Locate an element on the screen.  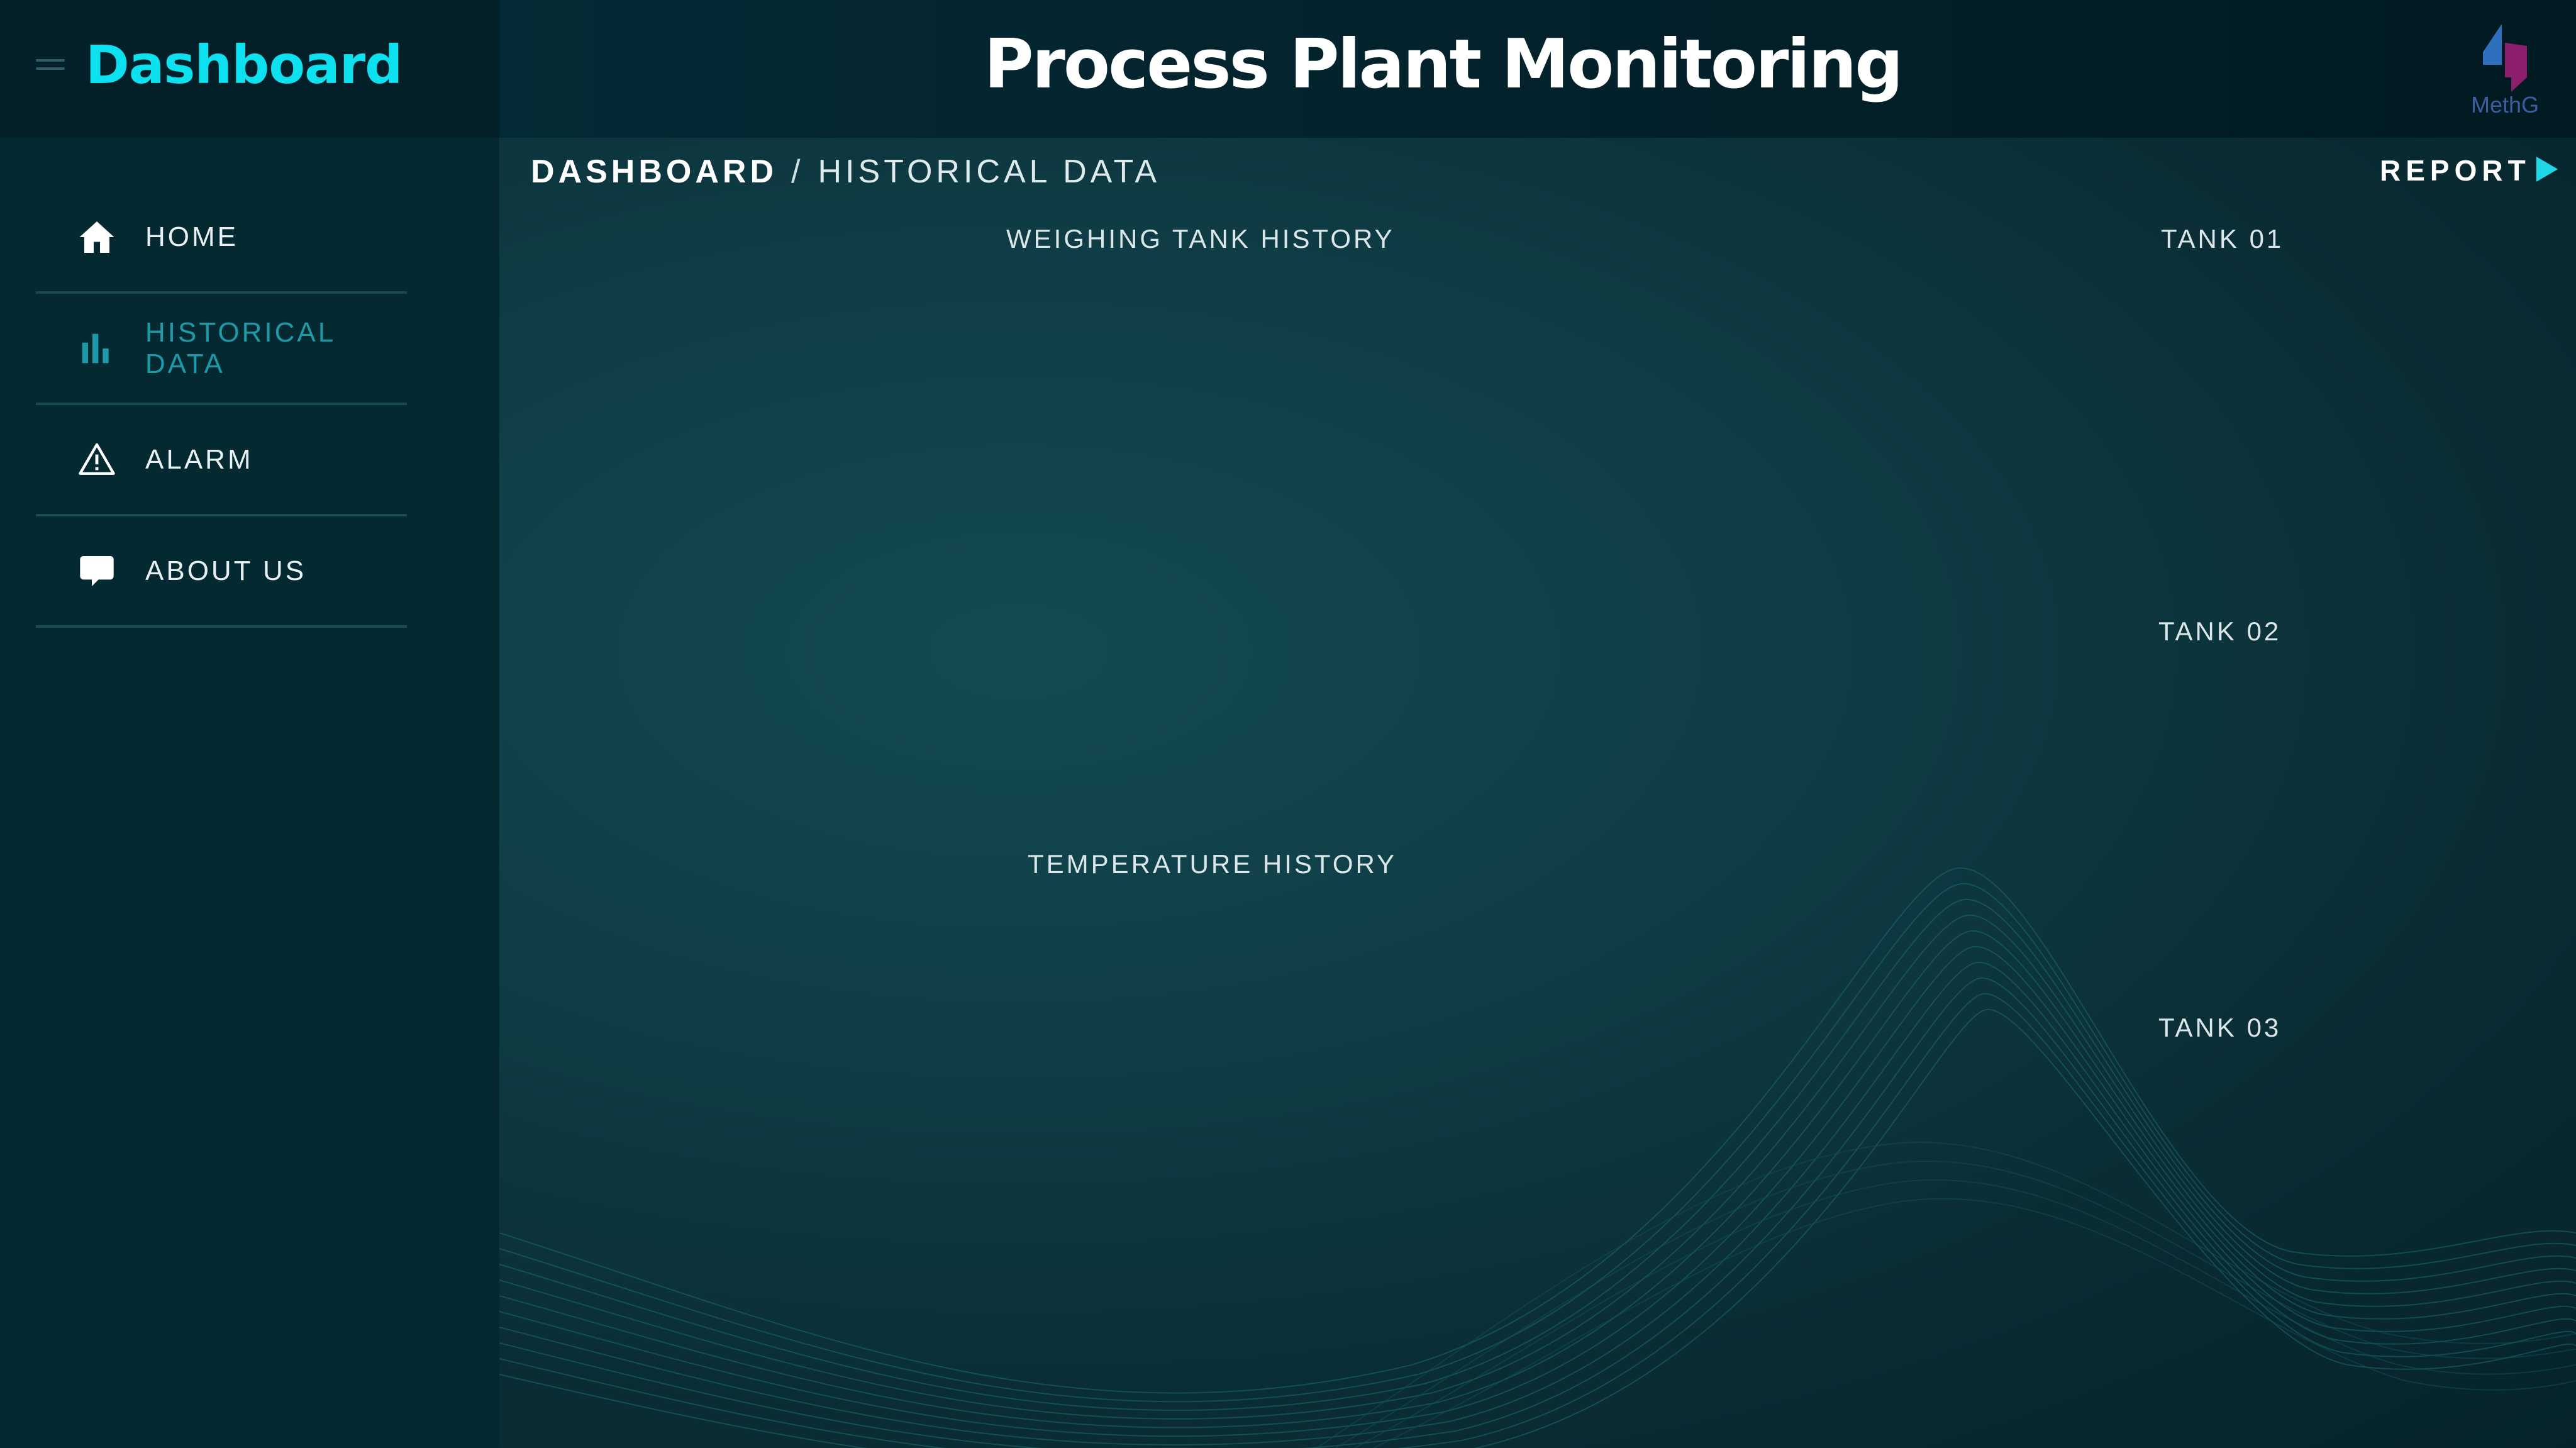
report-label: REPORT is located at coordinates (2455, 170).